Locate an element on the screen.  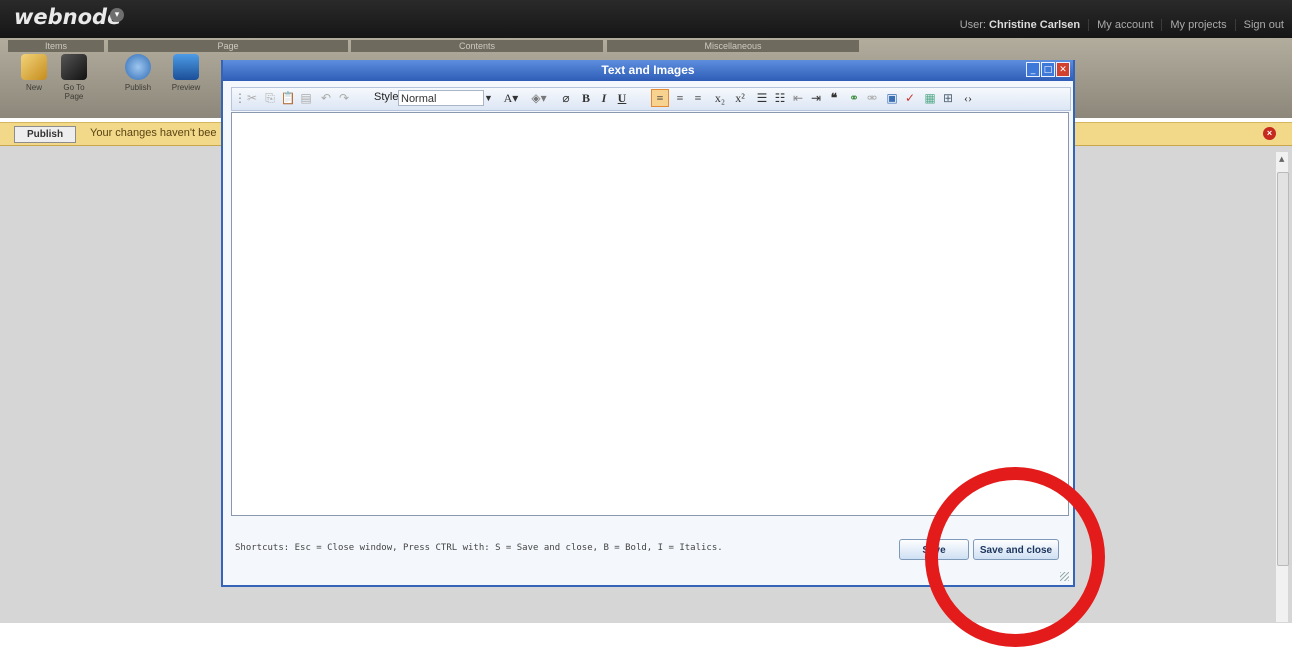
link-icon: ⚭ is located at coordinates (854, 98).